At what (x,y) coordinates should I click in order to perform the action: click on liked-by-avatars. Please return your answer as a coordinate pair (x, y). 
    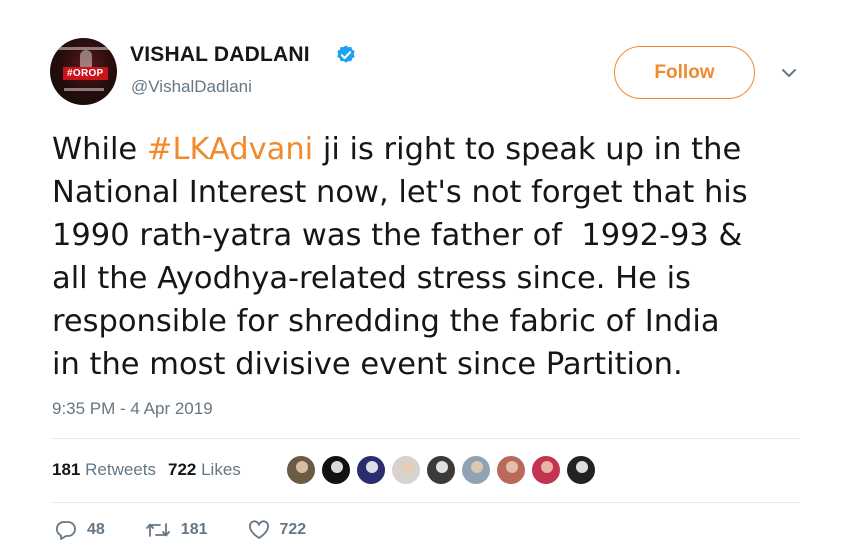
    Looking at the image, I should click on (442, 471).